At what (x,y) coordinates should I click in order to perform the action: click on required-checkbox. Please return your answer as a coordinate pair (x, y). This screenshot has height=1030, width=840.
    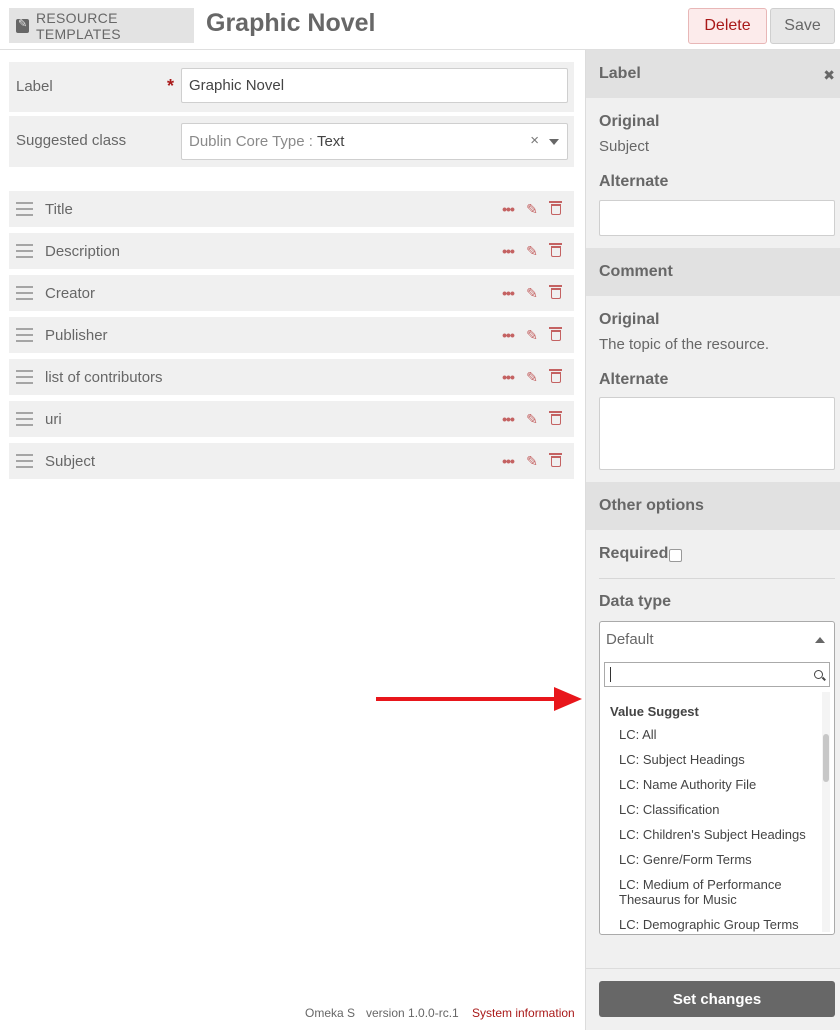
    Looking at the image, I should click on (675, 555).